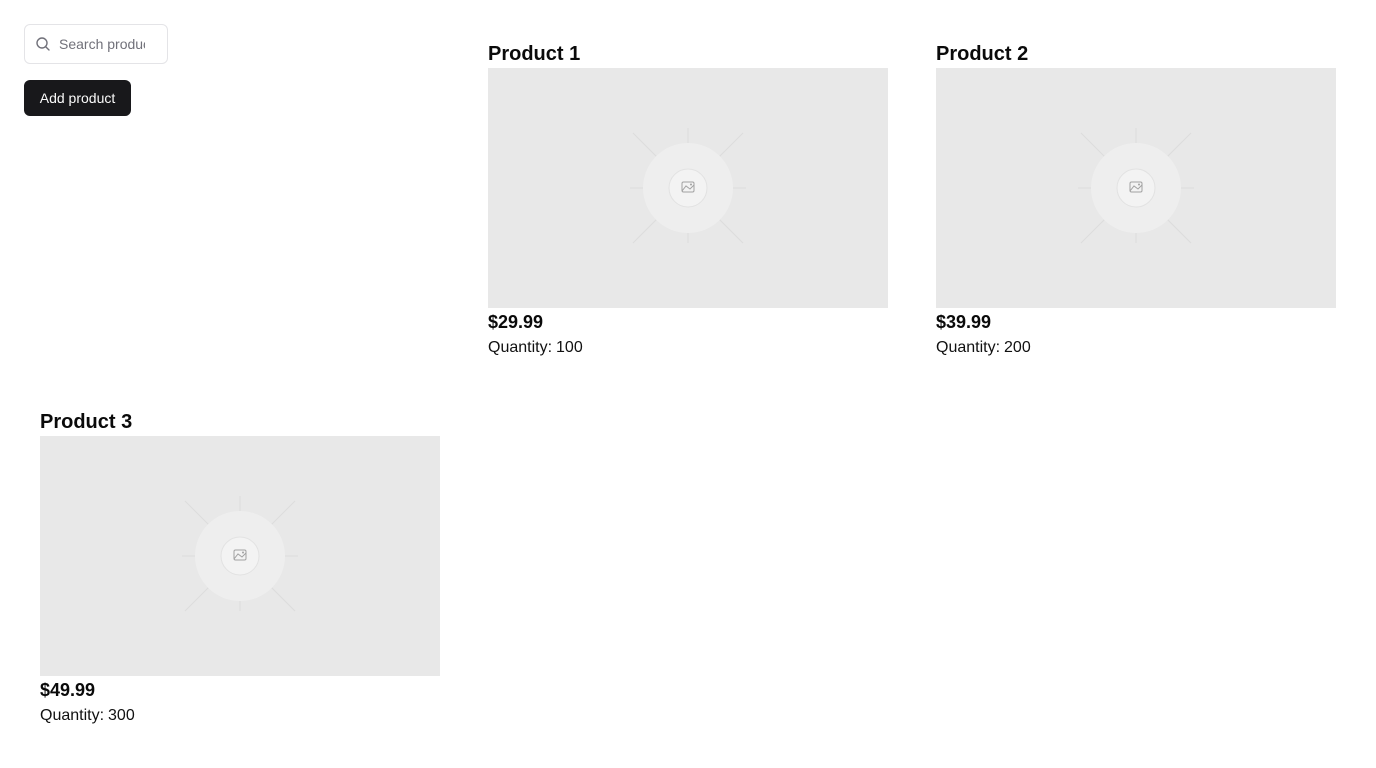 The width and height of the screenshot is (1376, 768). I want to click on search-icon, so click(43, 44).